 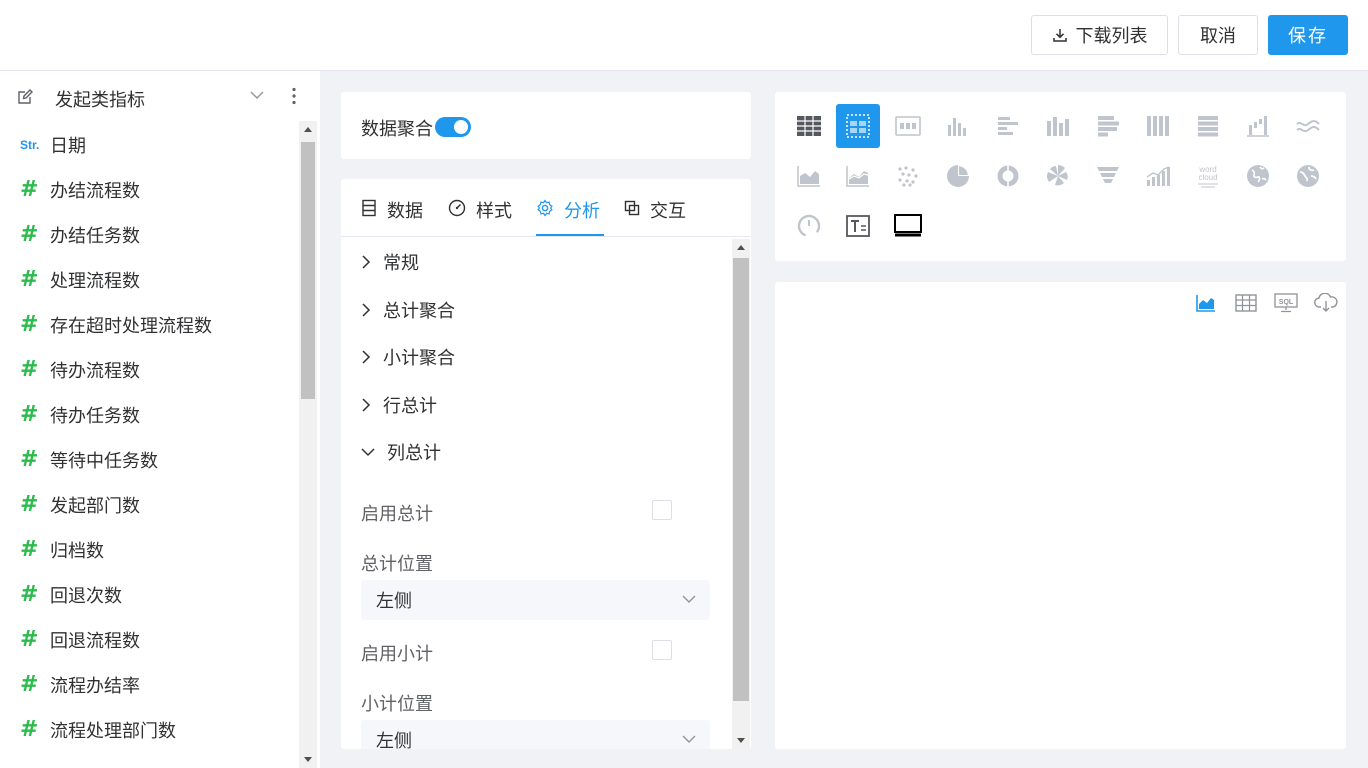 I want to click on sql-label: SQL, so click(x=1286, y=302).